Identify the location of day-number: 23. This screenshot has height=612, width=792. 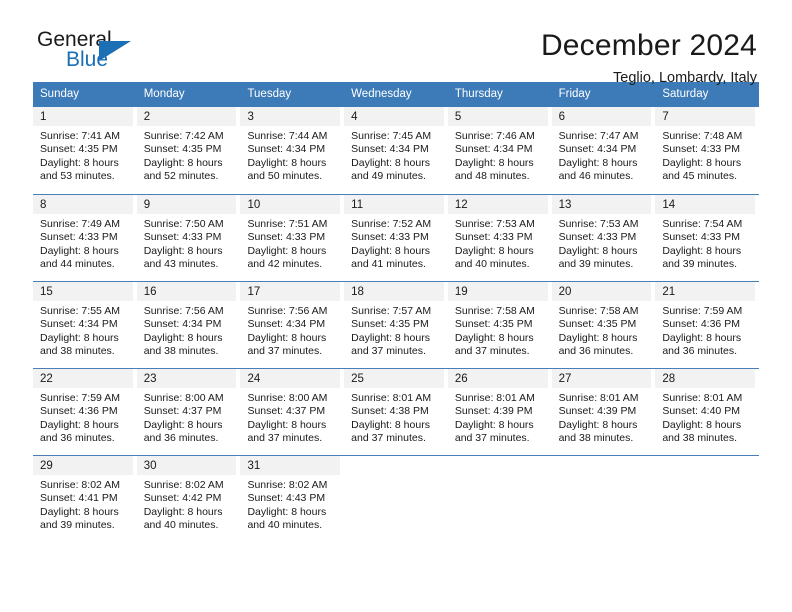
(186, 378).